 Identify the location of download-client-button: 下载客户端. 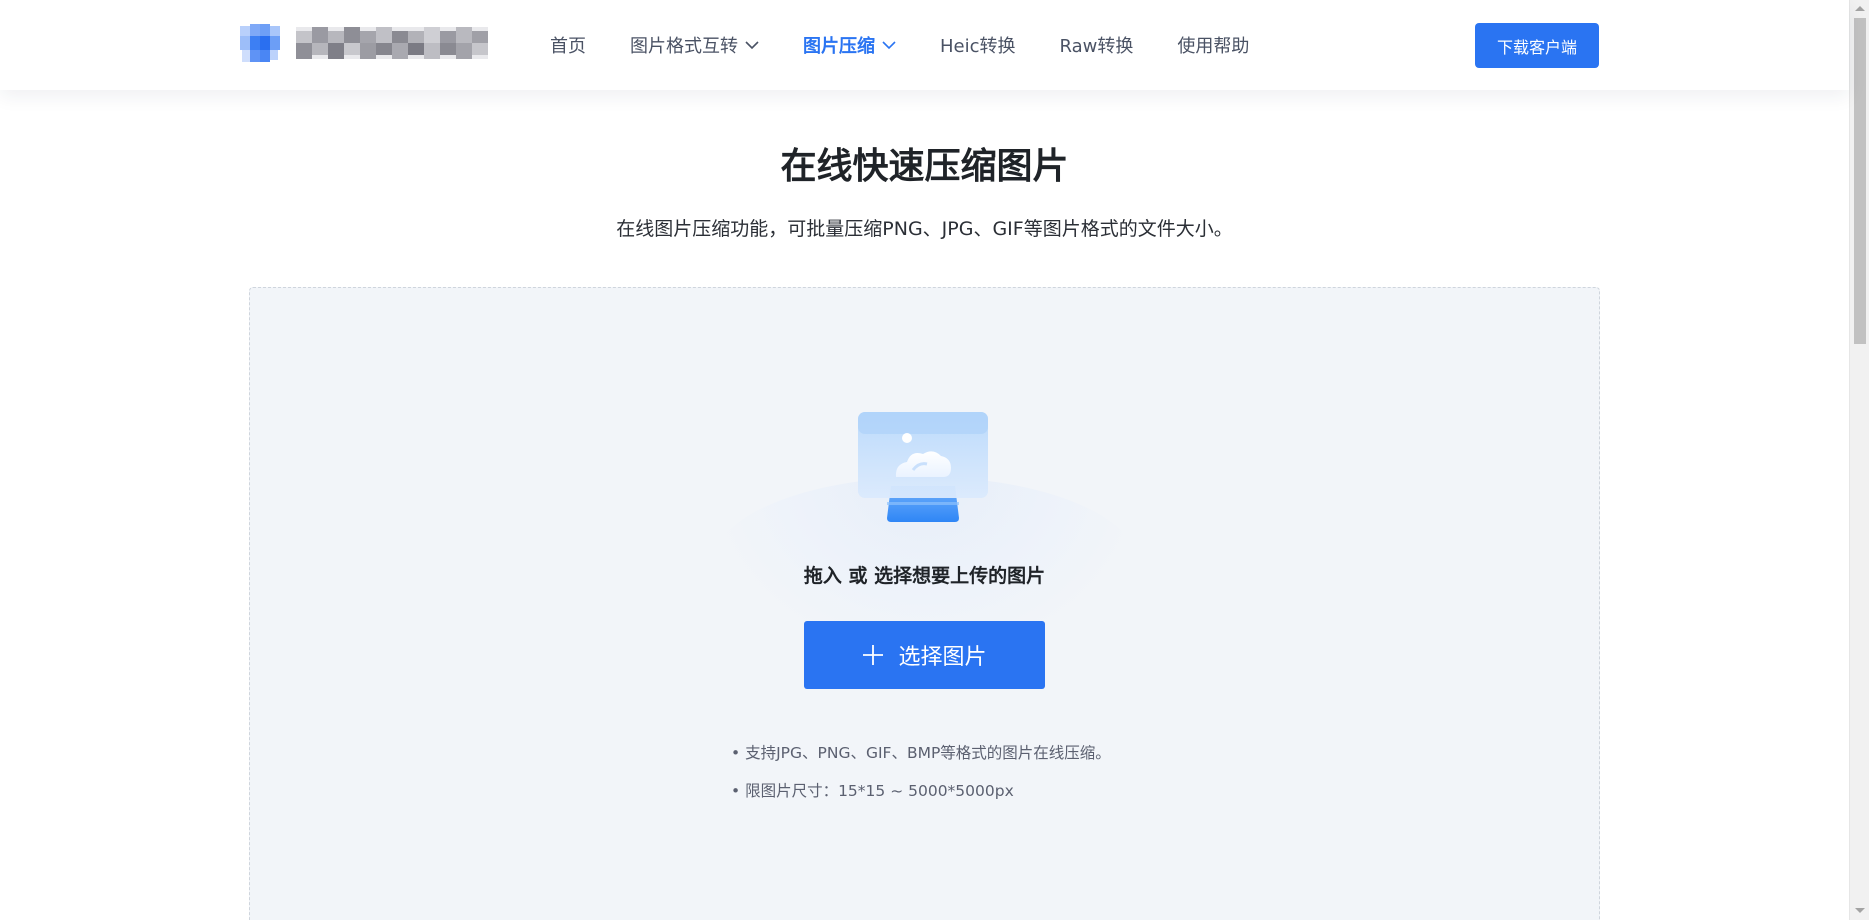
(1537, 45).